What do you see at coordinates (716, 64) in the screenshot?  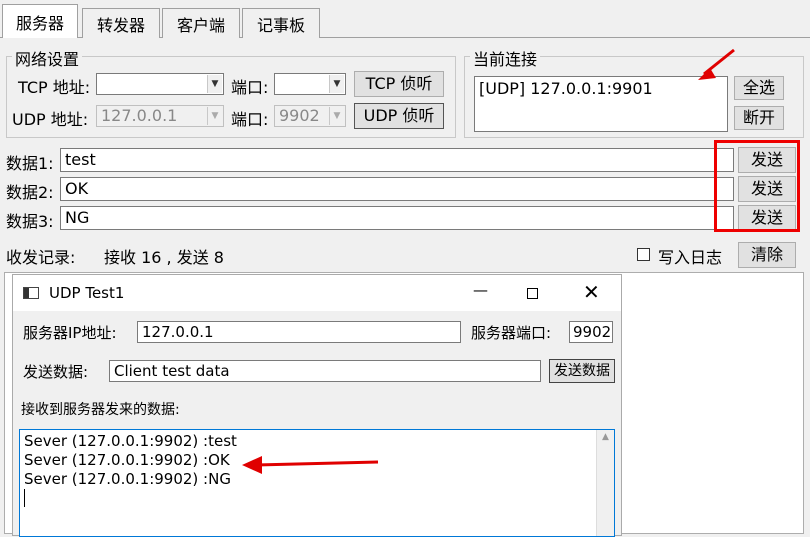 I see `arrow-to-connection` at bounding box center [716, 64].